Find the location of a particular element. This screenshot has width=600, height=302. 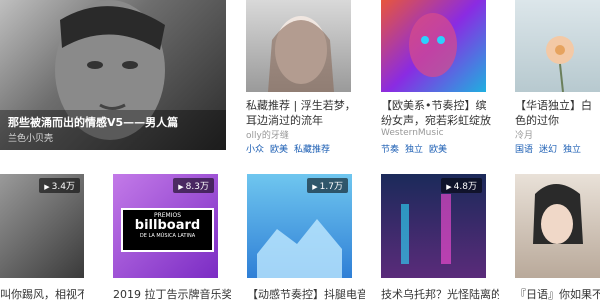

playlist-card: ▶ 1.7万 【动感节奏控】抖腿电音 is located at coordinates (307, 237).